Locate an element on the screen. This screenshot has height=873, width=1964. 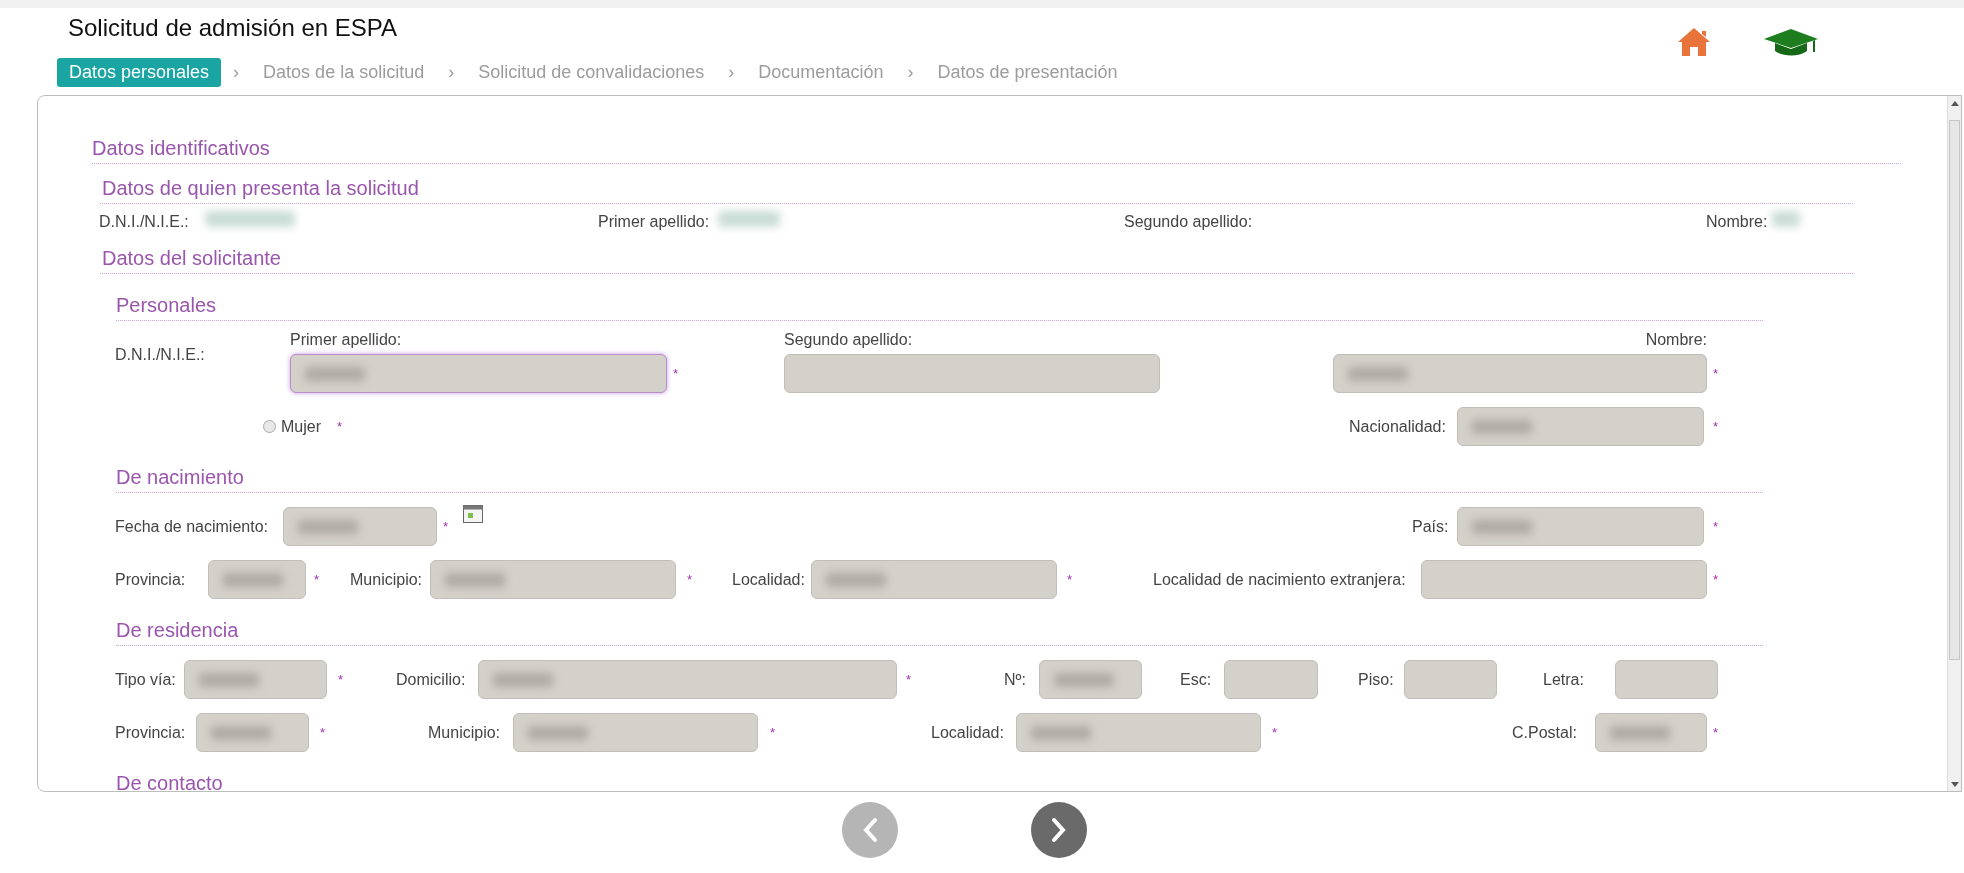
field-label: C.Postal: is located at coordinates (1544, 732).